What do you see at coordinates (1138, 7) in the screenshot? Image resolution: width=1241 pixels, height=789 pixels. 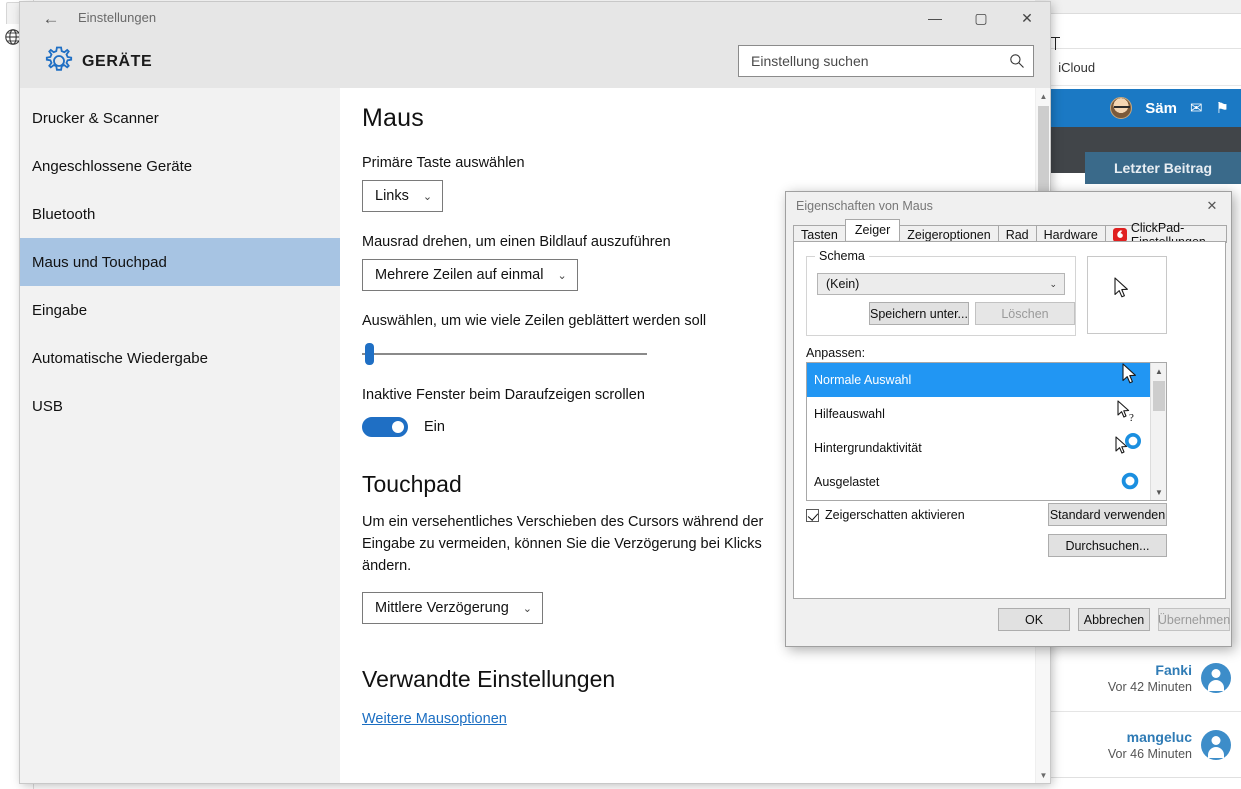 I see `background-browser-toolbar` at bounding box center [1138, 7].